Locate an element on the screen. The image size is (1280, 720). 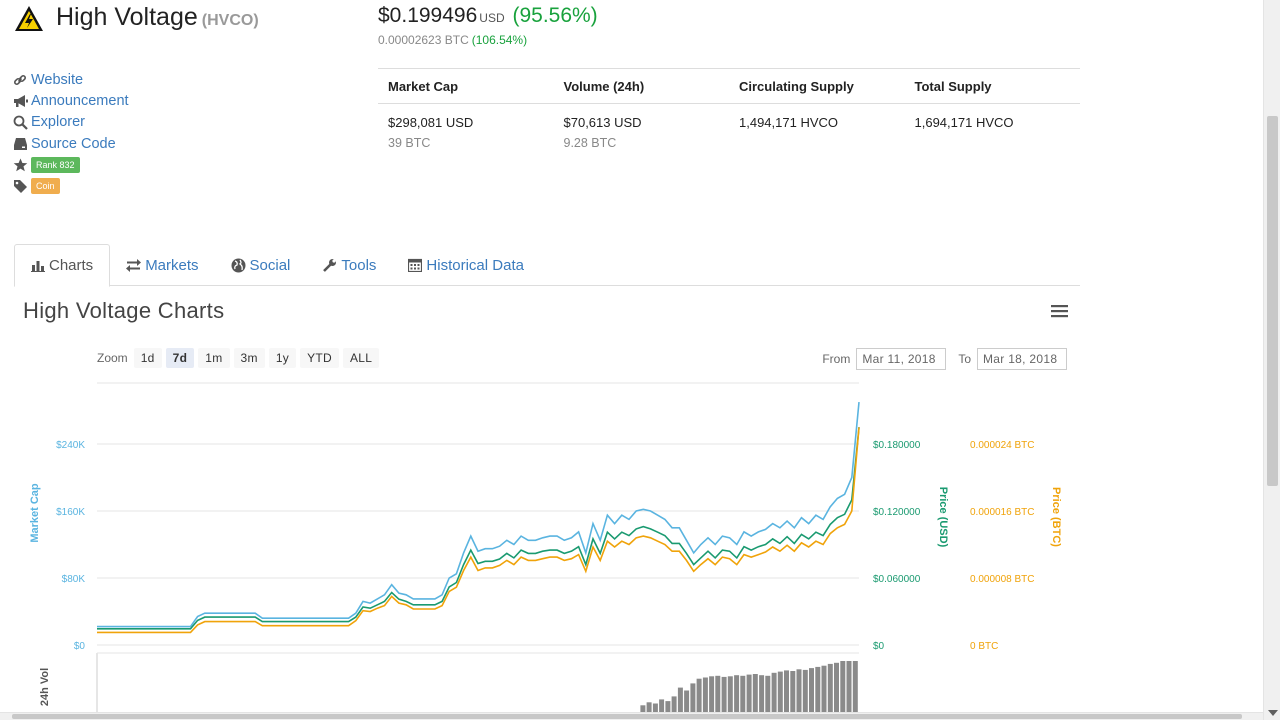
zoom-1y-button: 1y is located at coordinates (282, 358).